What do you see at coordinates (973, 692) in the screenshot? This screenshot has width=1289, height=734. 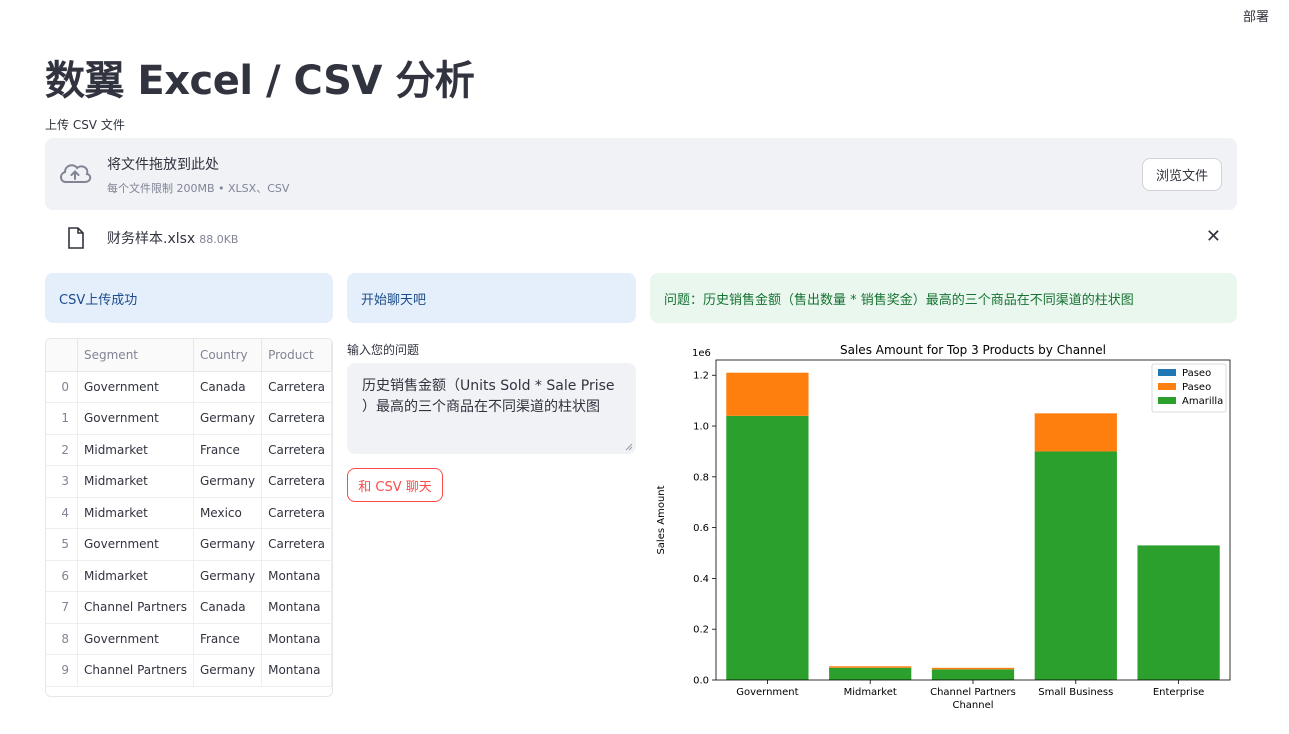 I see `x-tick-label: Channel Partners` at bounding box center [973, 692].